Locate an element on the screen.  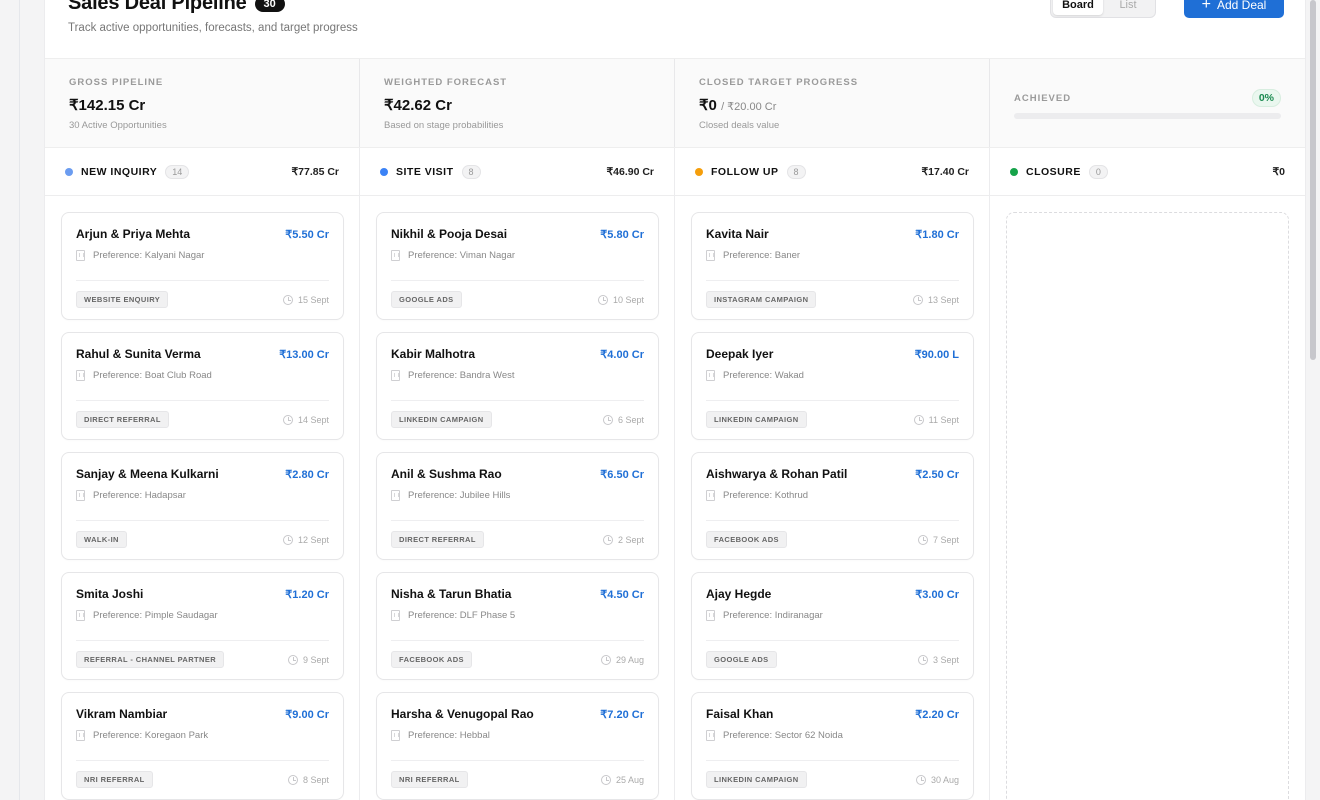
deal-amount: ₹3.00 Cr is located at coordinates (937, 594).